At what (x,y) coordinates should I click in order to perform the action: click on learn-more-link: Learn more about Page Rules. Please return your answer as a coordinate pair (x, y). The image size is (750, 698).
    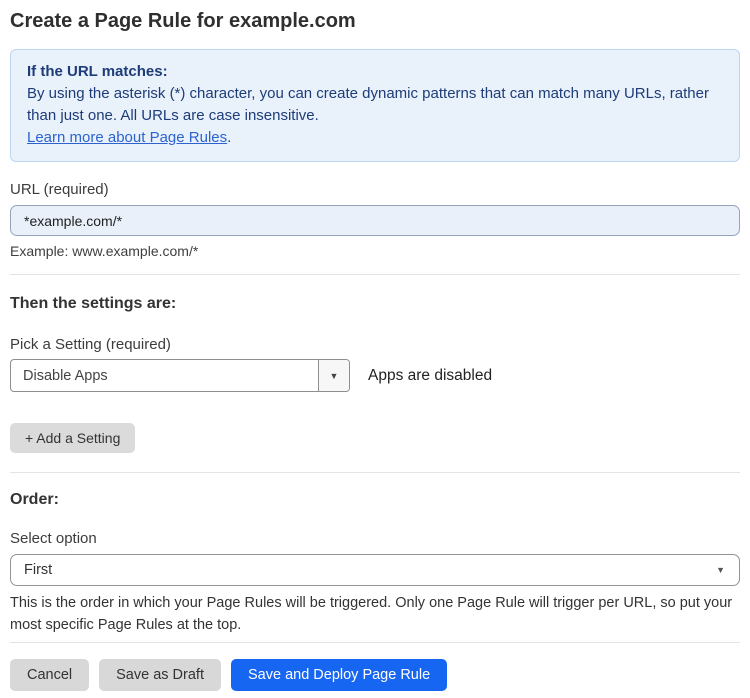
    Looking at the image, I should click on (127, 137).